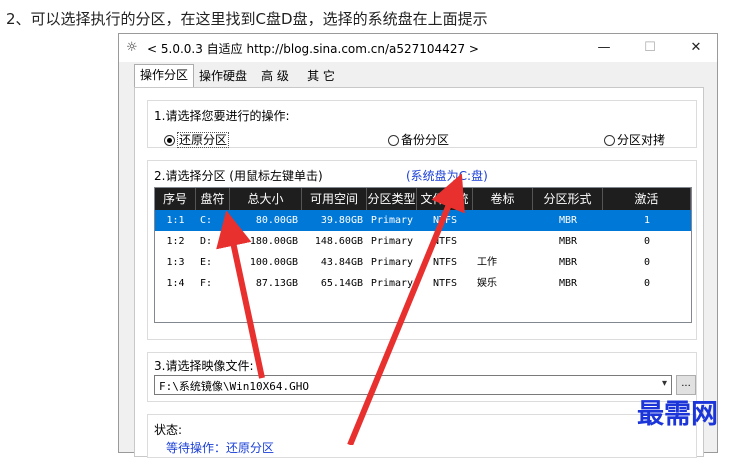 The image size is (753, 458). What do you see at coordinates (406, 309) in the screenshot?
I see `red-arrow-to-hint` at bounding box center [406, 309].